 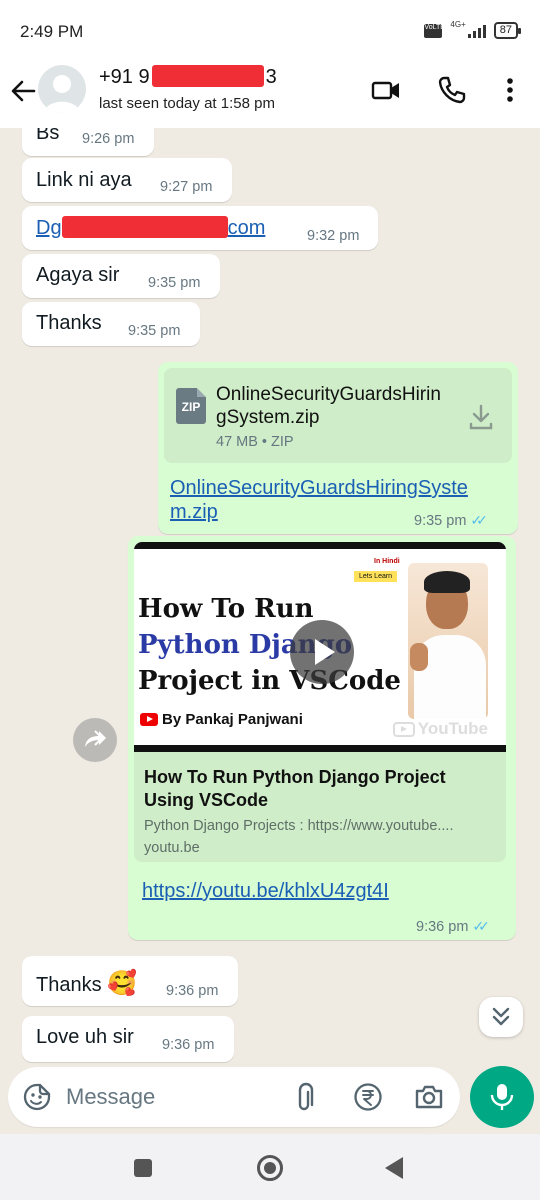 I want to click on message-input: Message, so click(x=110, y=1097).